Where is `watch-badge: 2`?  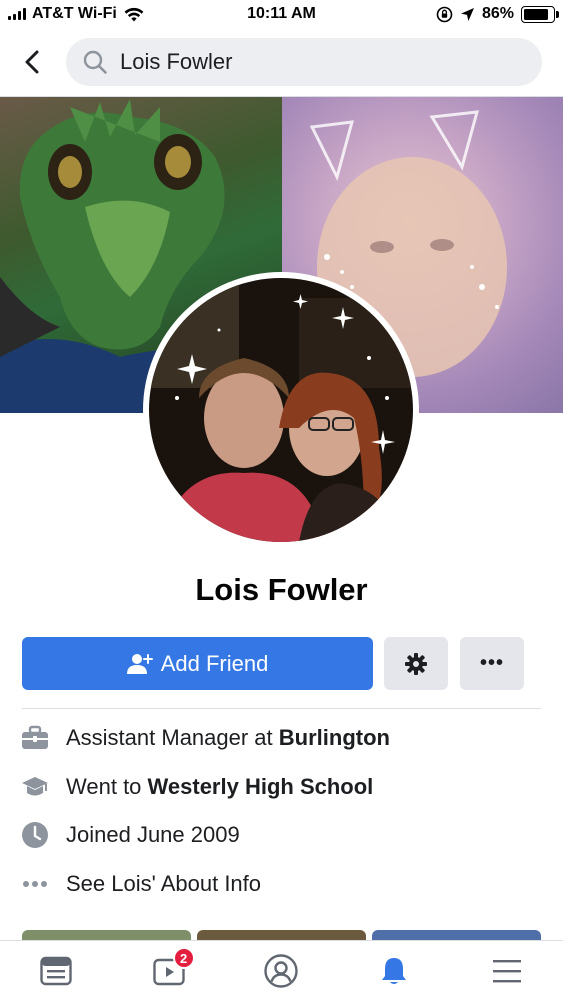
watch-badge: 2 is located at coordinates (183, 958).